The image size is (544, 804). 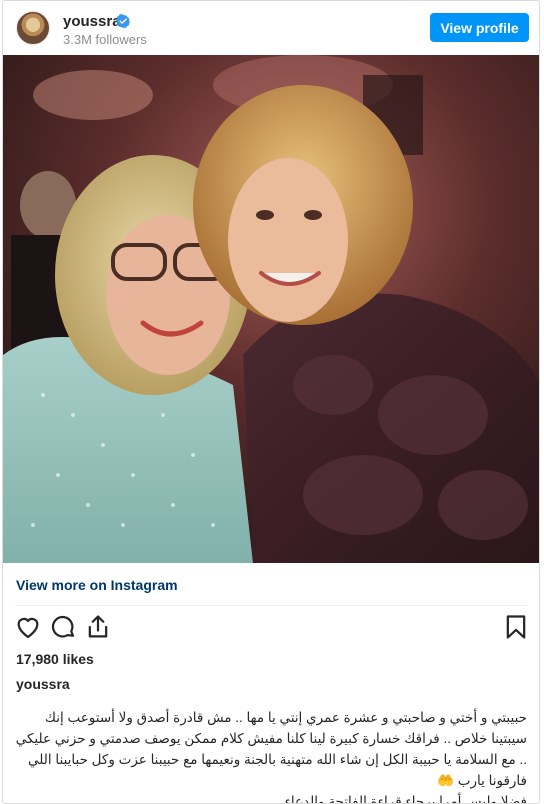 I want to click on view-more-on-instagram-link: View more on Instagram, so click(x=97, y=585).